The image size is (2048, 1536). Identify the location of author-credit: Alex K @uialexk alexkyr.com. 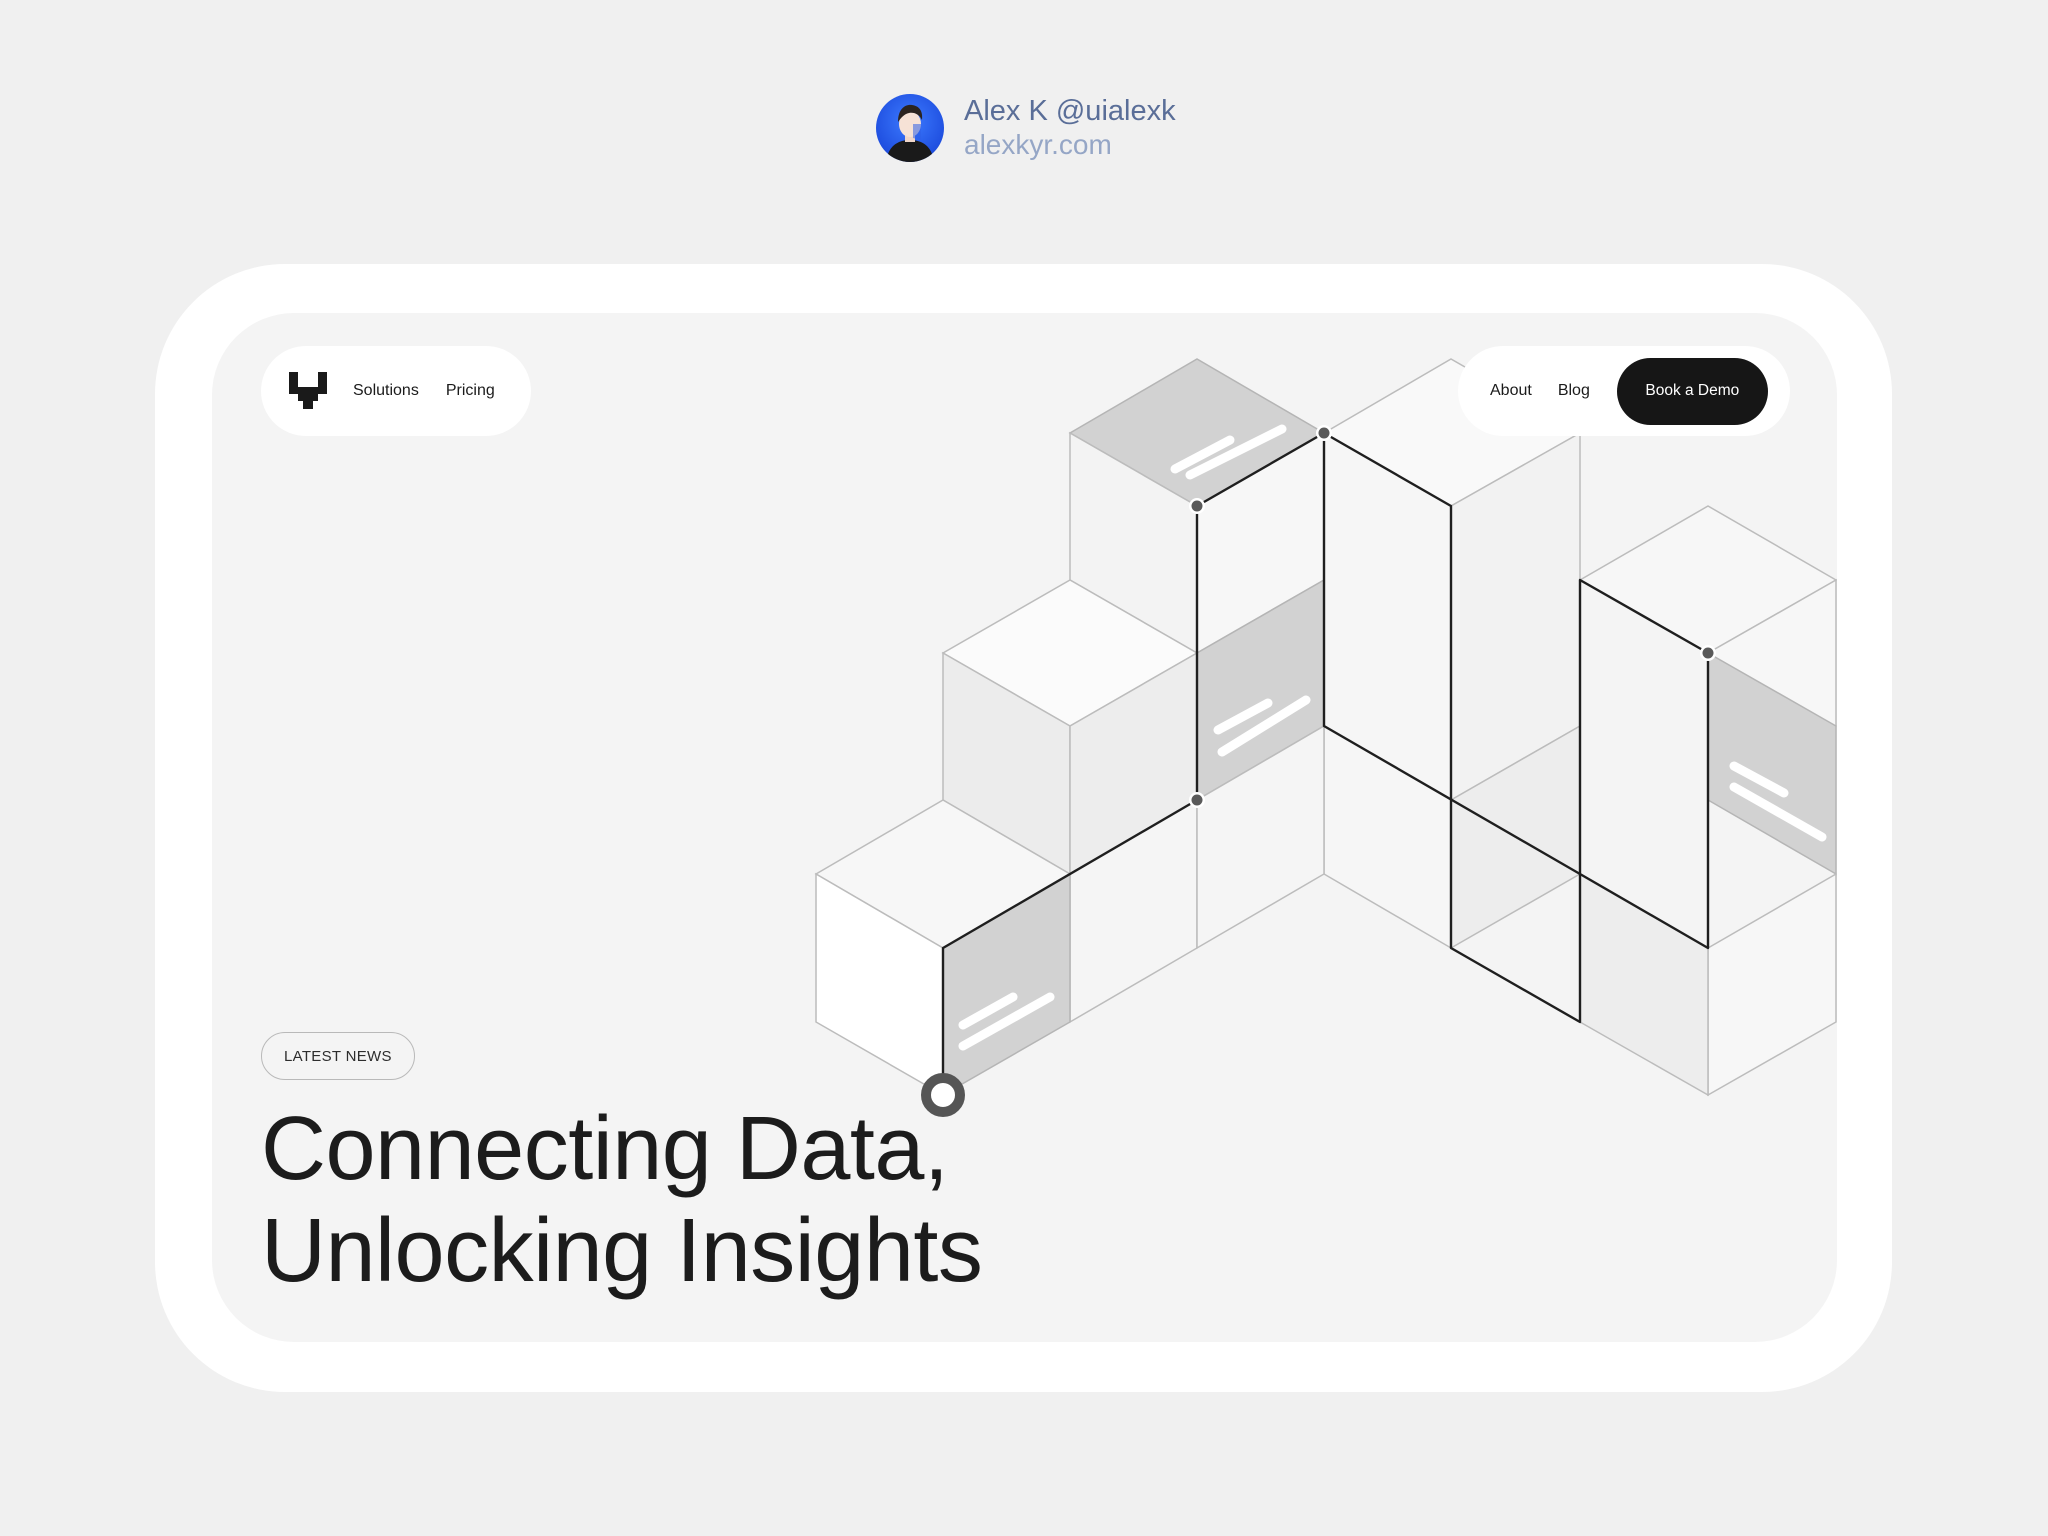
(1026, 128).